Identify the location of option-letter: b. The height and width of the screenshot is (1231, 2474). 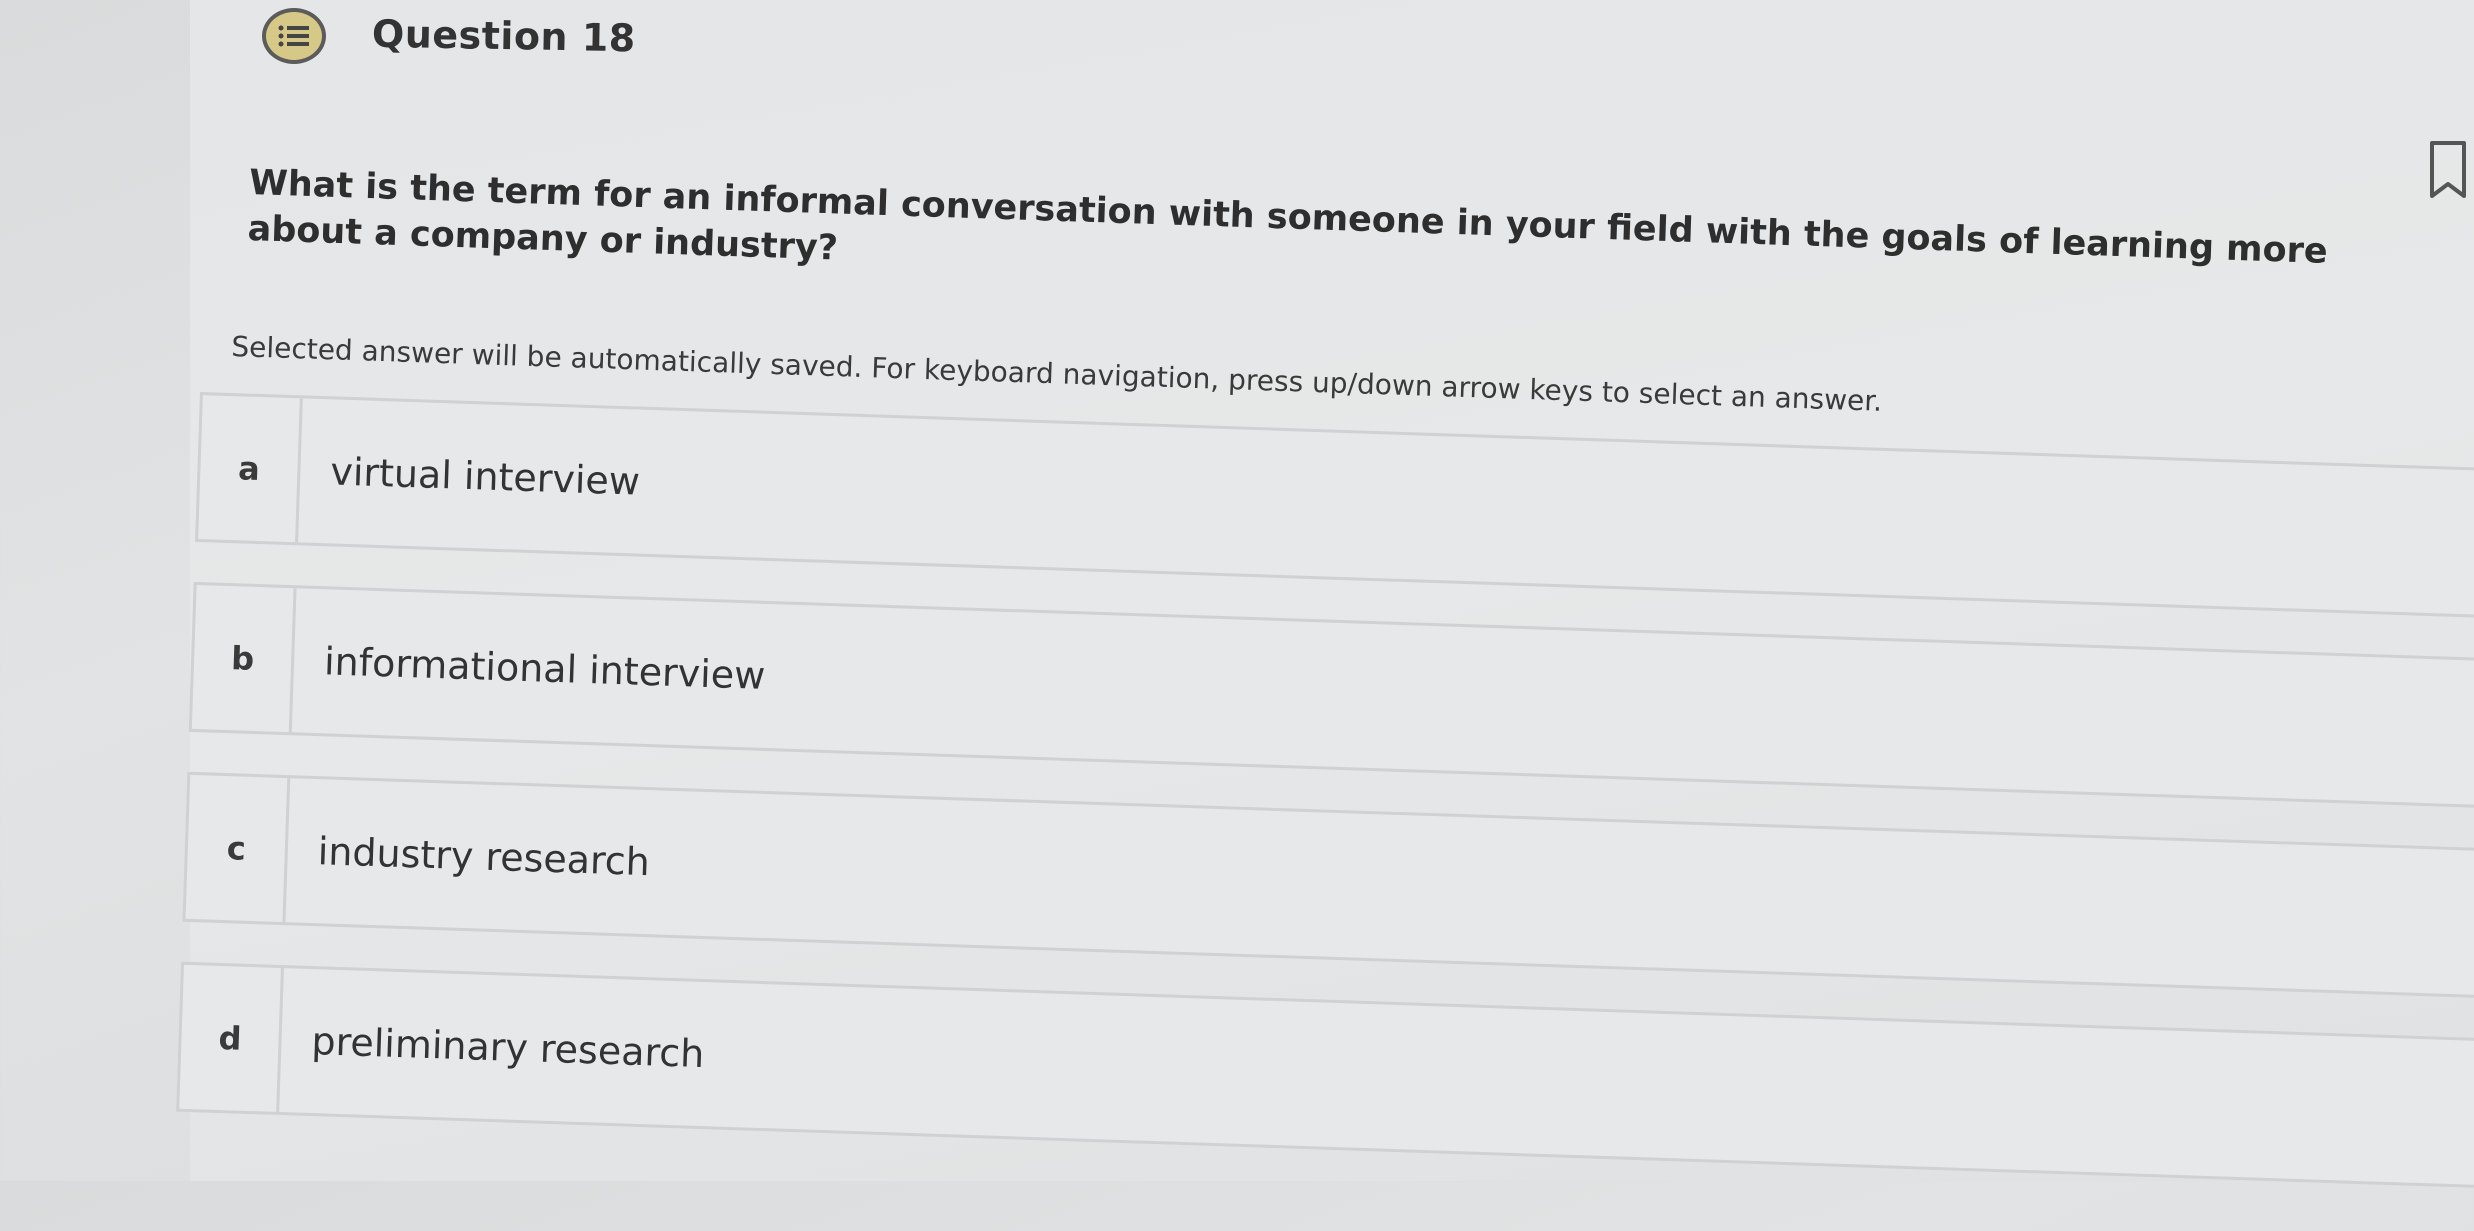
(244, 658).